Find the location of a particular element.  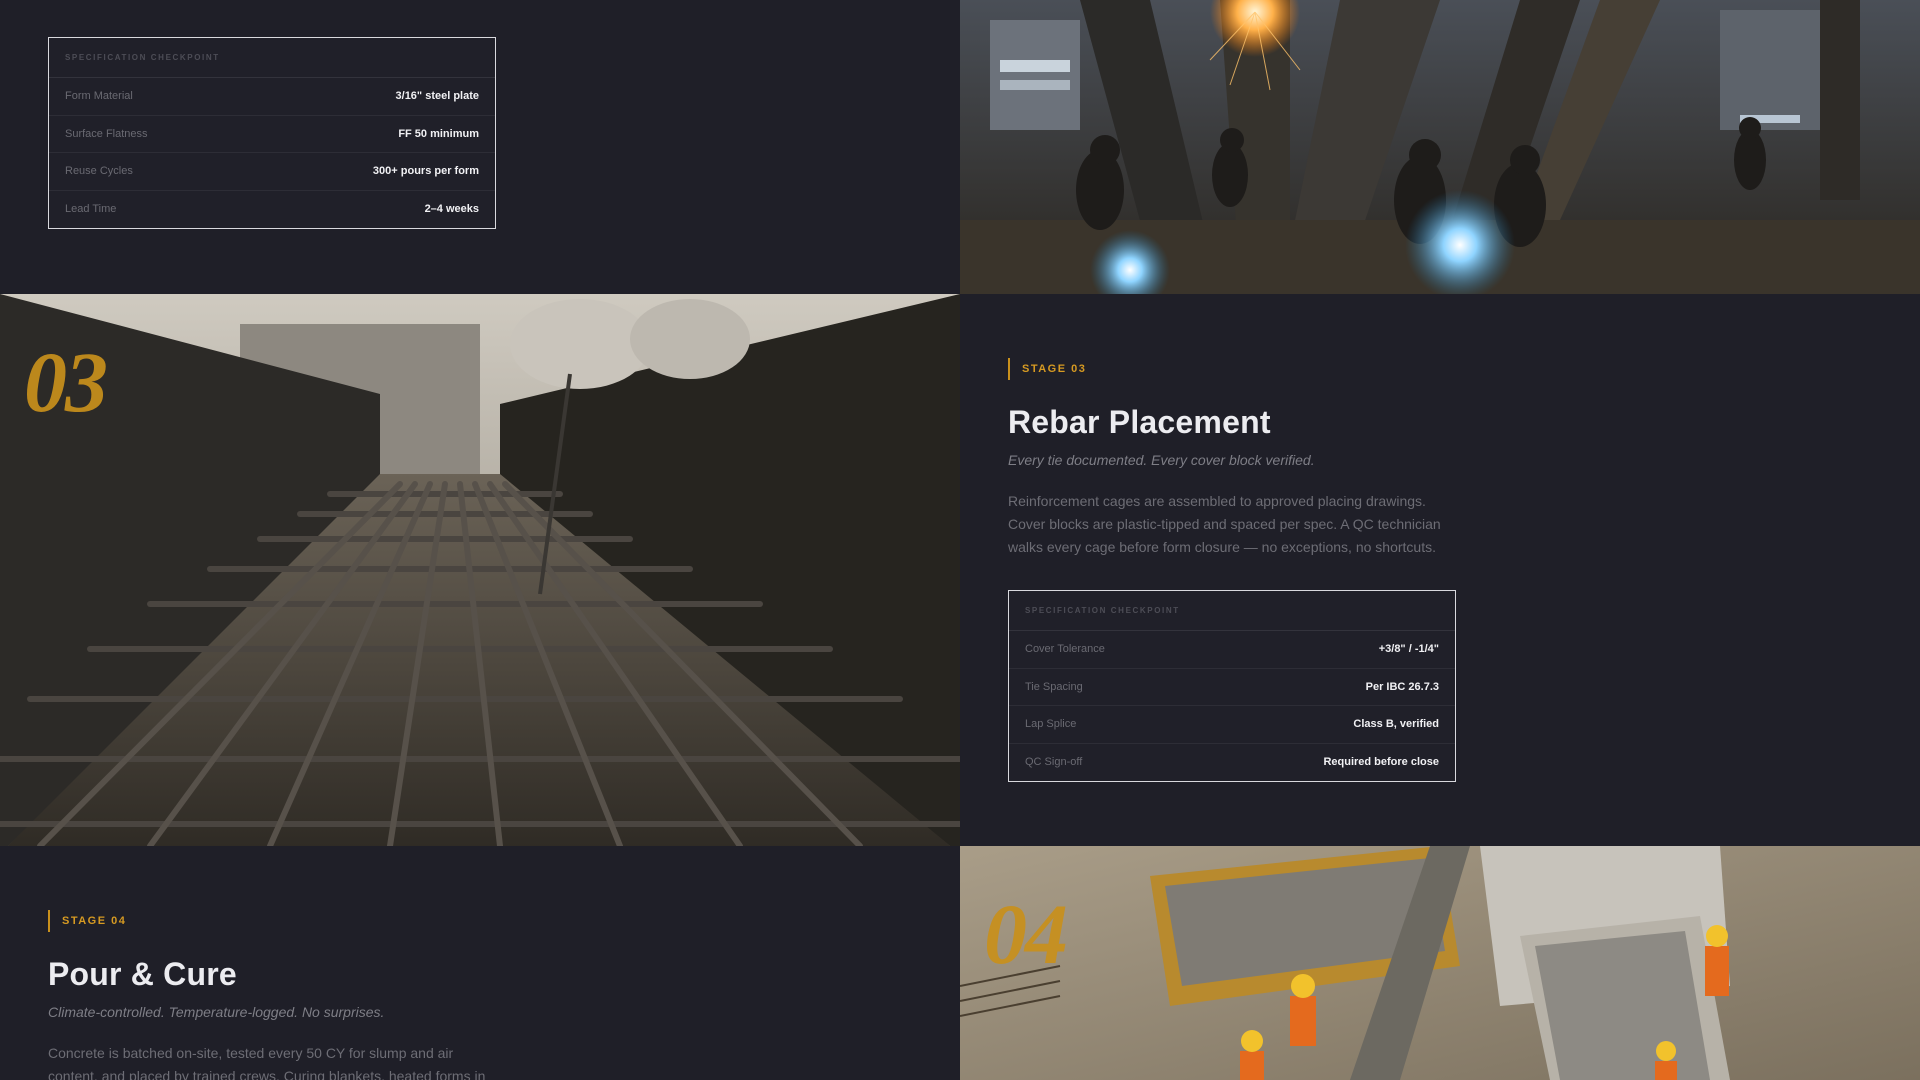

spec-row: Cover Tolerance +3/8" / -1/4" is located at coordinates (1232, 650).